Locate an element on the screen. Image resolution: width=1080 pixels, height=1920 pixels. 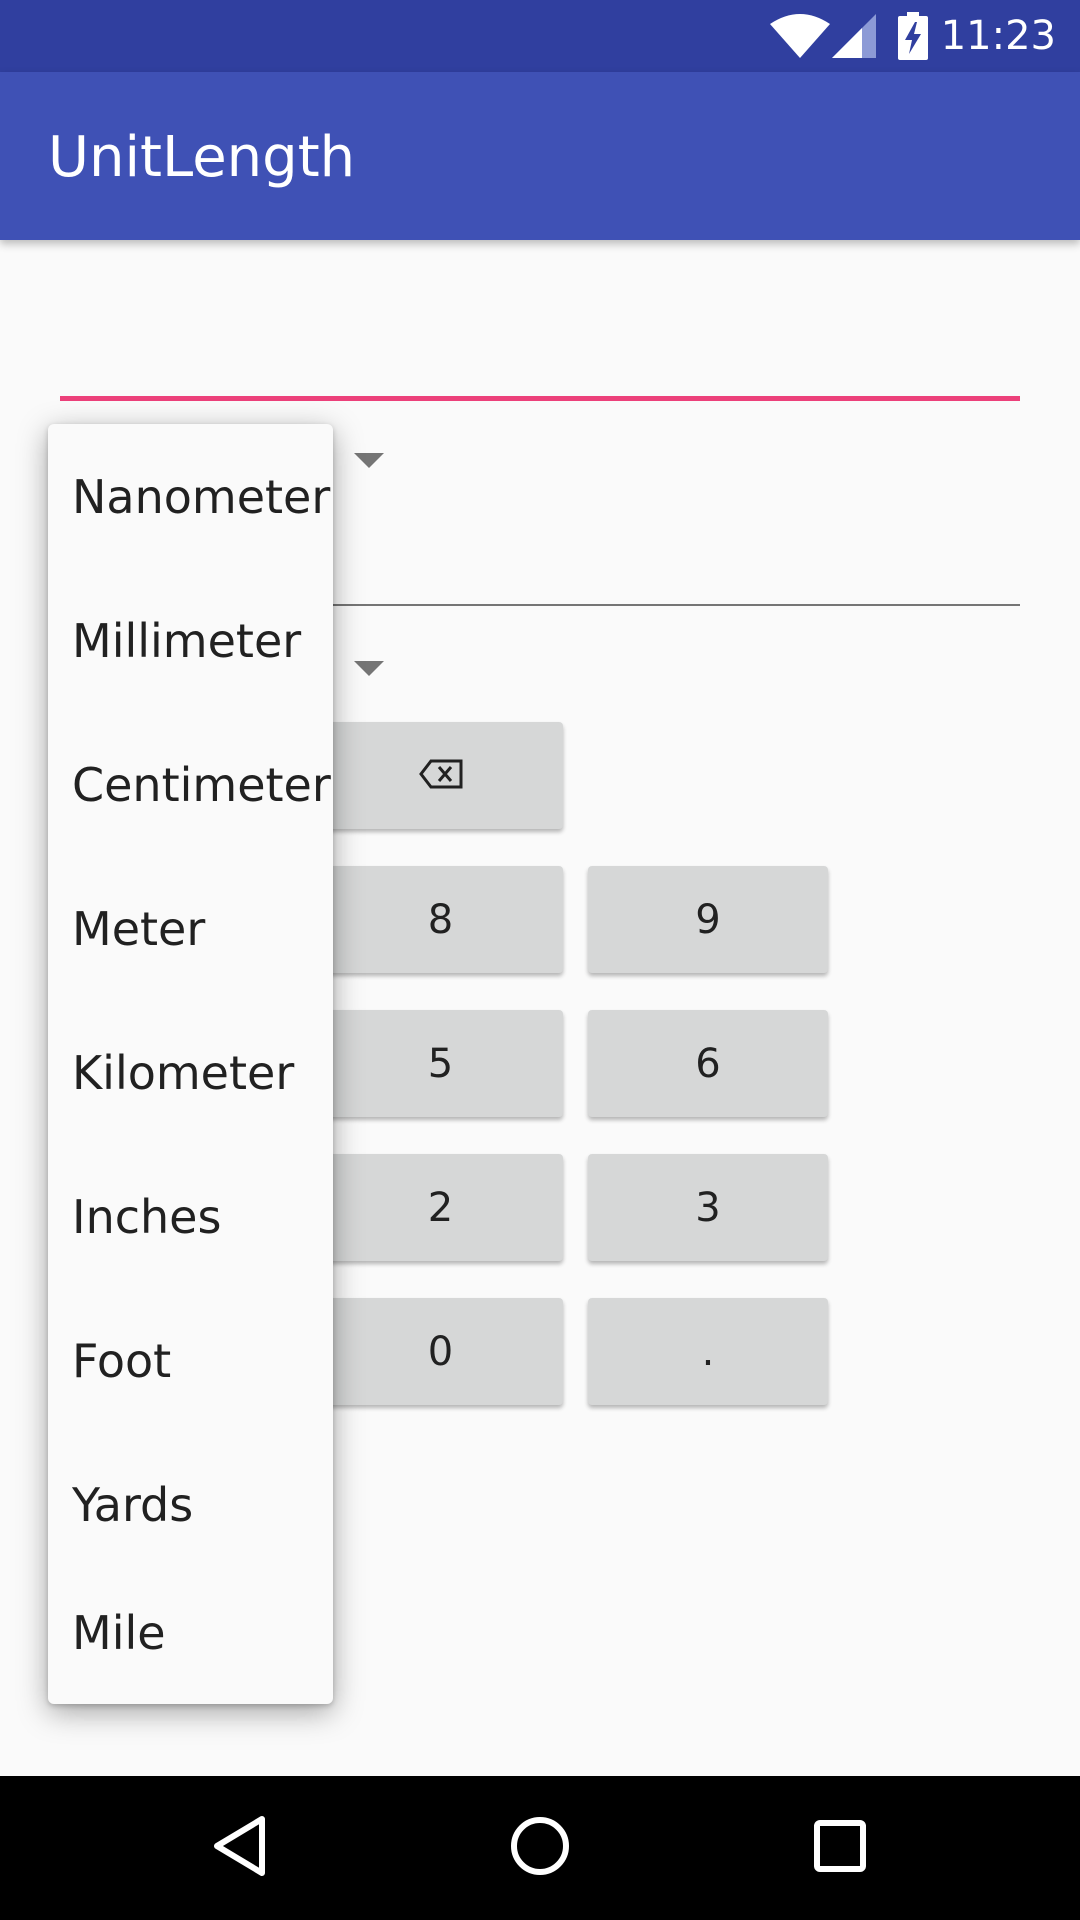
back-button is located at coordinates (240, 1848).